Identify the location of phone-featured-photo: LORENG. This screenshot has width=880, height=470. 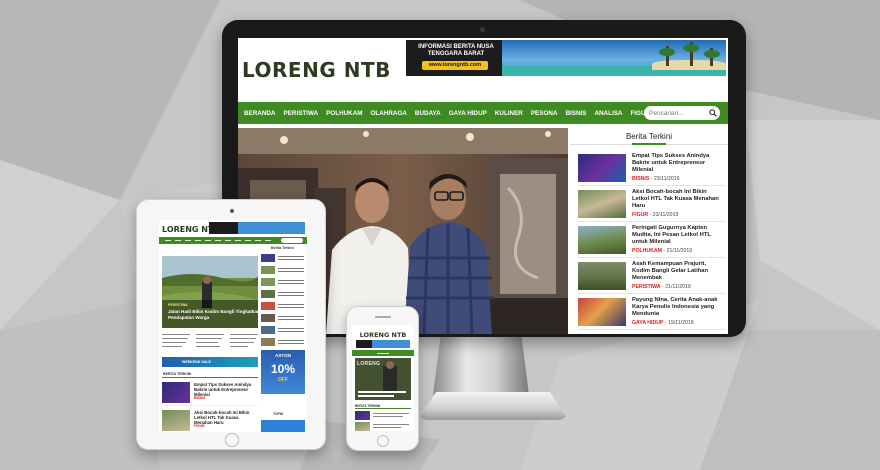
(383, 379).